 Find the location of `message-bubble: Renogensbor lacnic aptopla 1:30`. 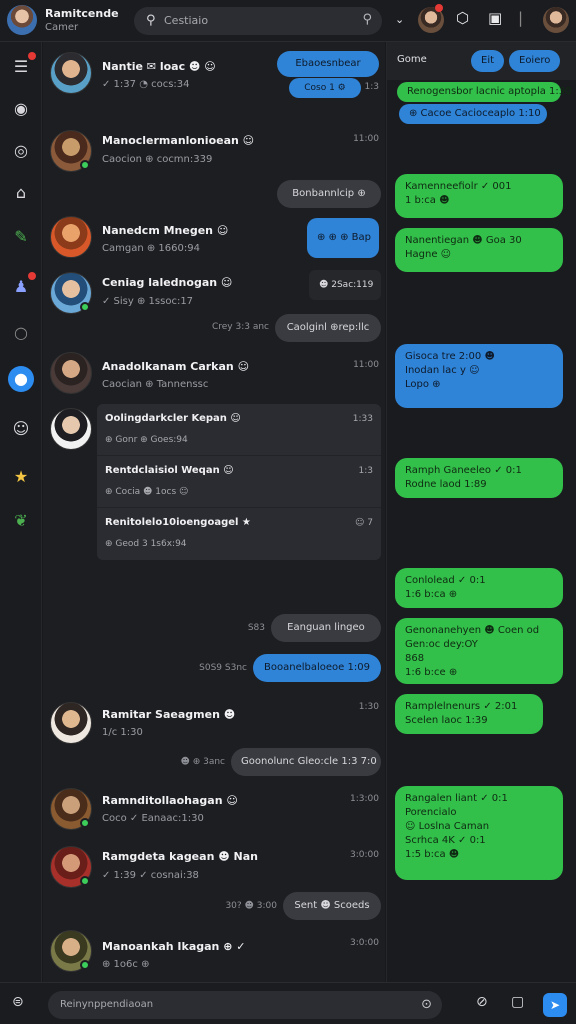

message-bubble: Renogensbor lacnic aptopla 1:30 is located at coordinates (484, 92).